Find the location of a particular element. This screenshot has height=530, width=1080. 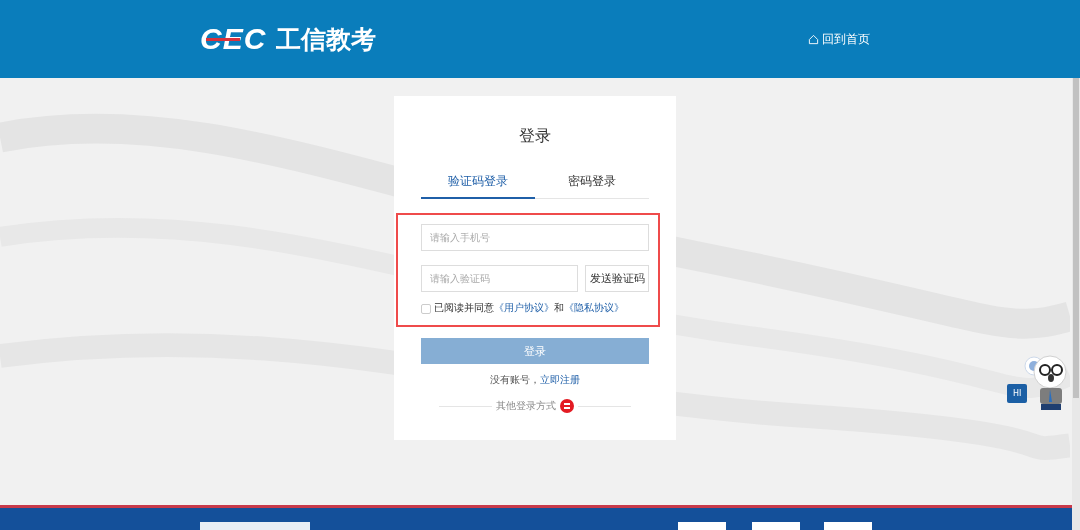

agreement-text: 已阅读并同意《用户协议》和《隐私协议》 is located at coordinates (529, 308).